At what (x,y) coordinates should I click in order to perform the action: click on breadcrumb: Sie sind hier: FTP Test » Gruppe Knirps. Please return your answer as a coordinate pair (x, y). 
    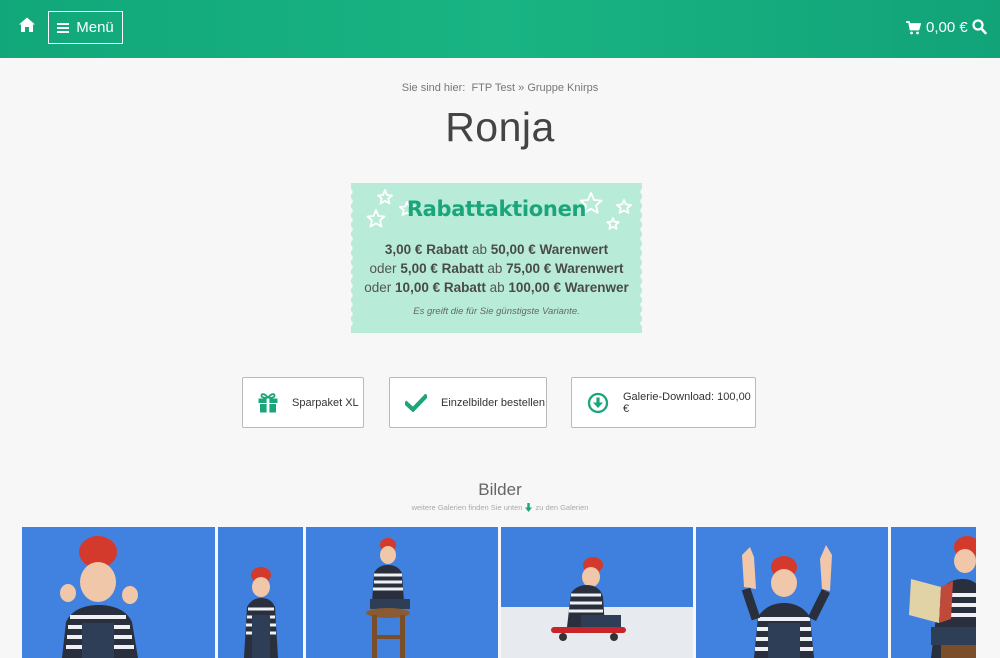
    Looking at the image, I should click on (500, 88).